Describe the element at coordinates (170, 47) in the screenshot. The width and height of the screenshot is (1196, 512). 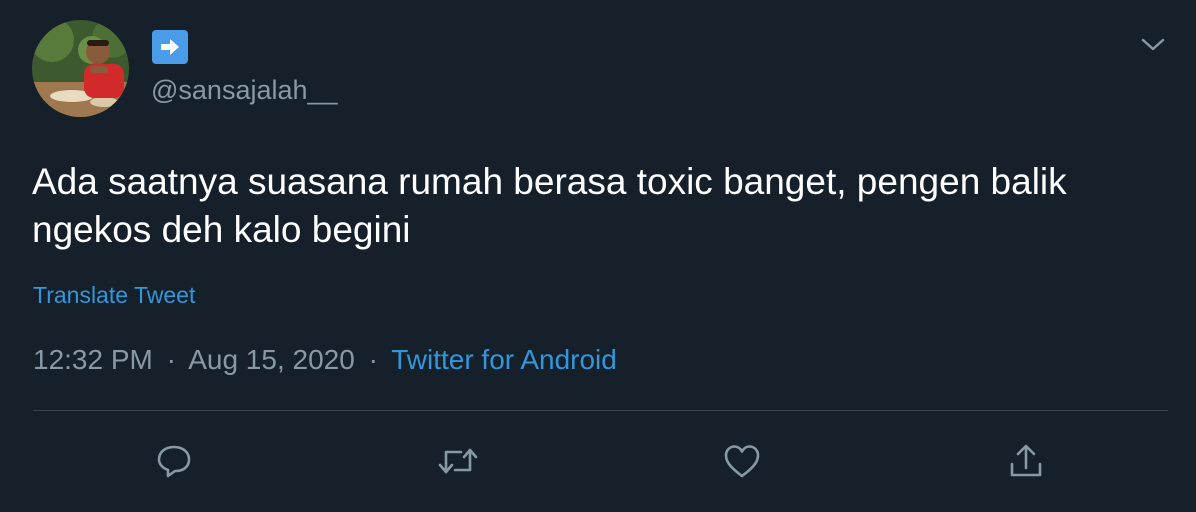
I see `arrow-right-icon` at that location.